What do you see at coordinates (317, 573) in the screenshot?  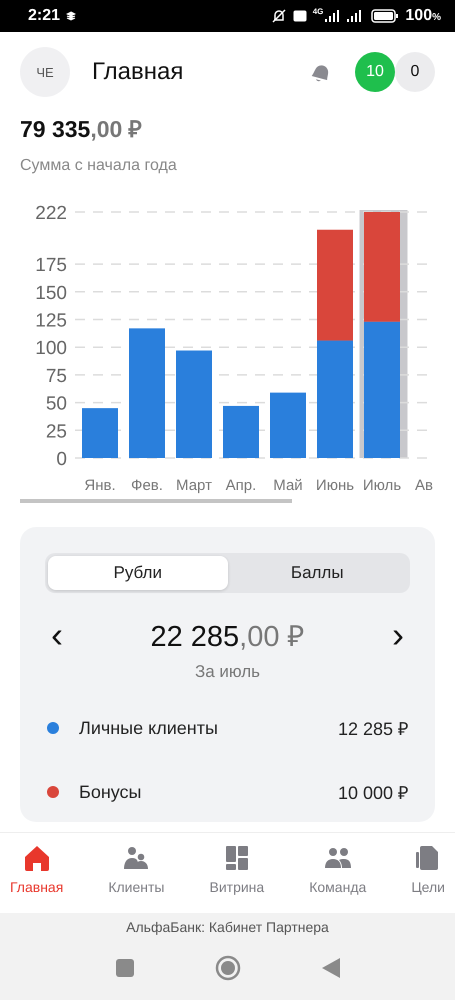 I see `segment-tab: Баллы` at bounding box center [317, 573].